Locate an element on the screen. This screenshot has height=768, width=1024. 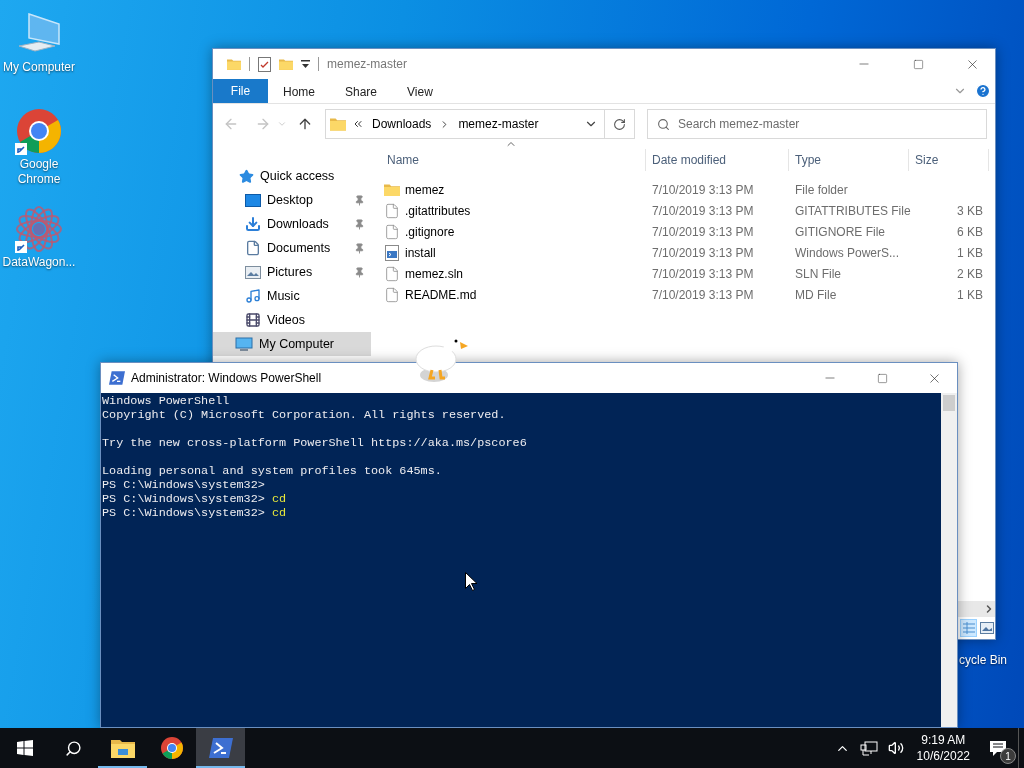
ribbon-tab: Home is located at coordinates (299, 91).